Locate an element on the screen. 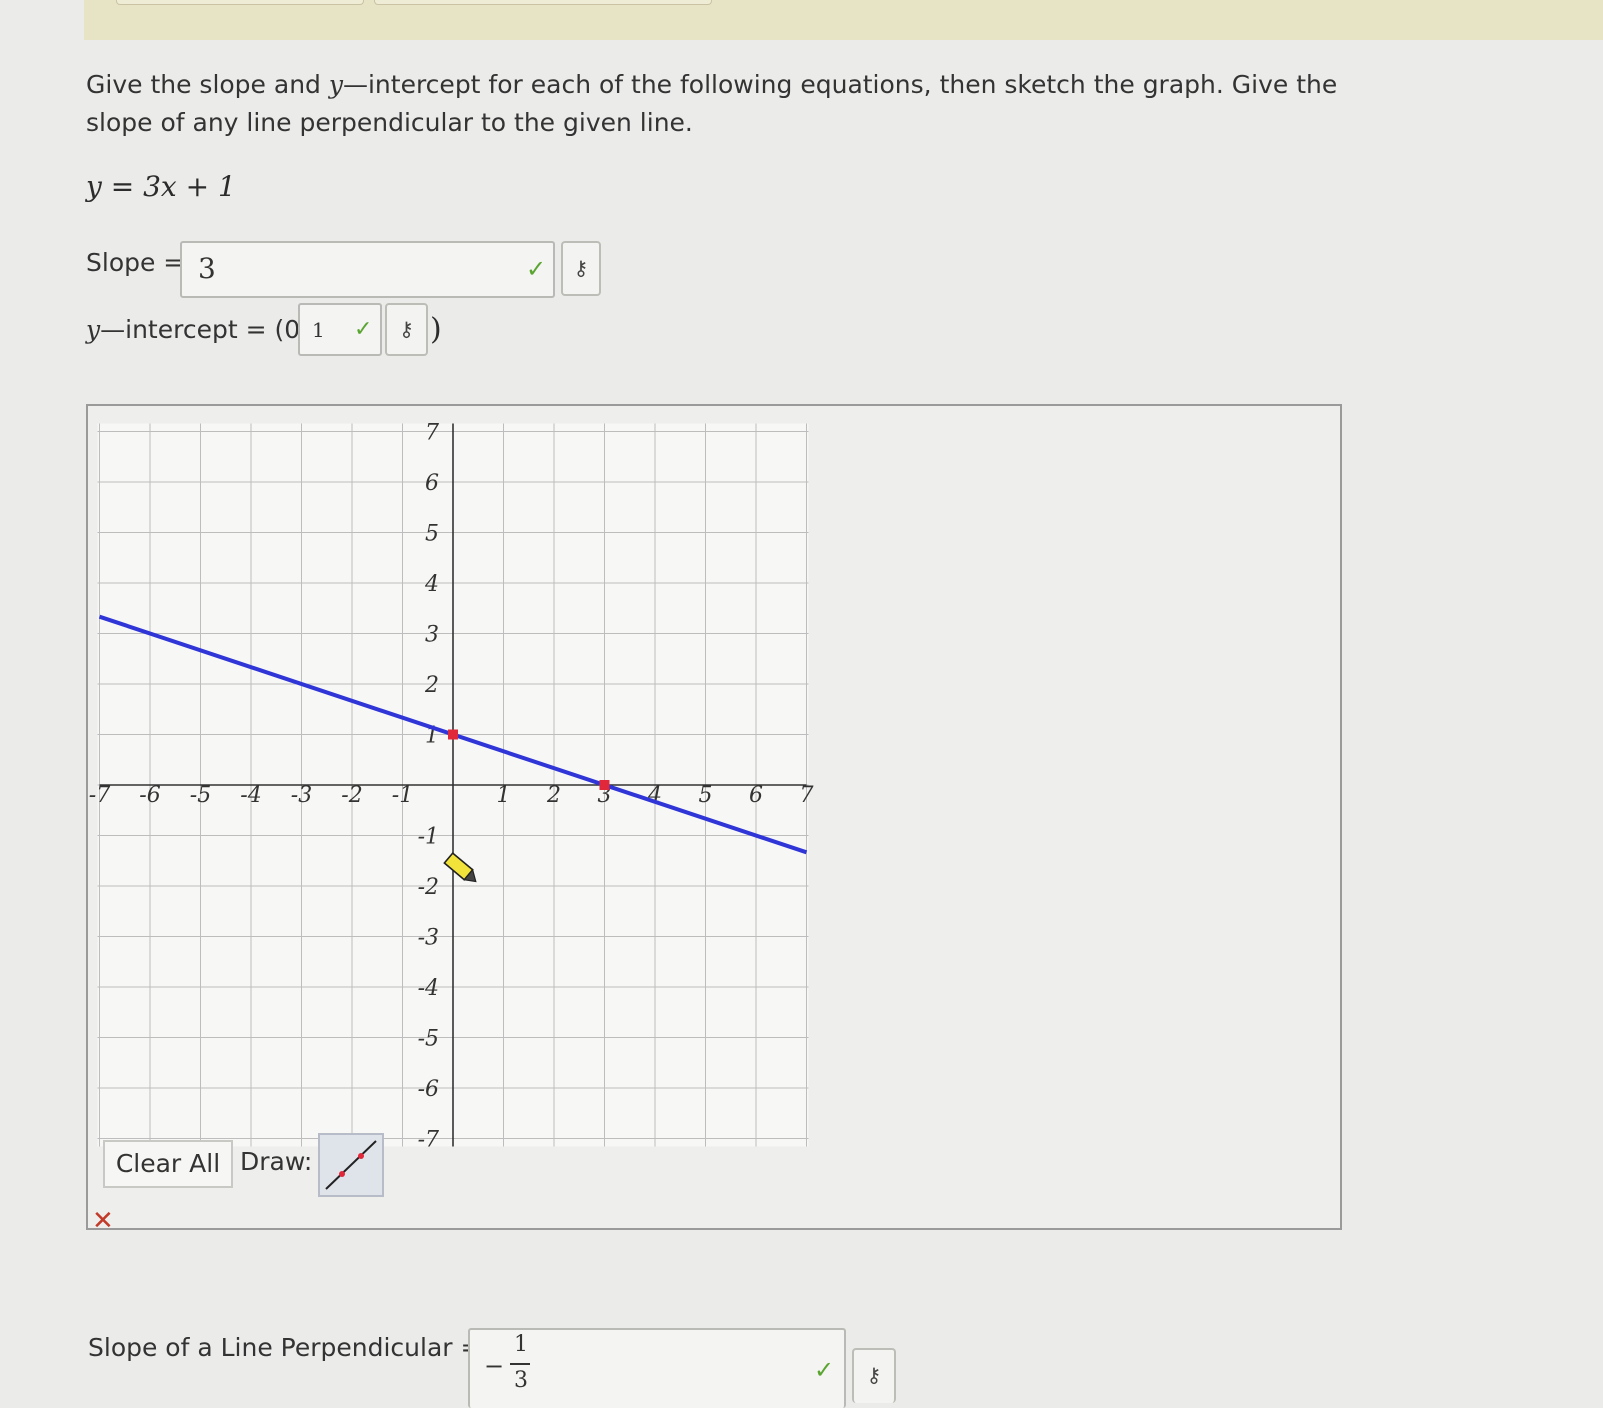  perpendicular-slope-input: − 1 3 ✓ is located at coordinates (657, 1368).